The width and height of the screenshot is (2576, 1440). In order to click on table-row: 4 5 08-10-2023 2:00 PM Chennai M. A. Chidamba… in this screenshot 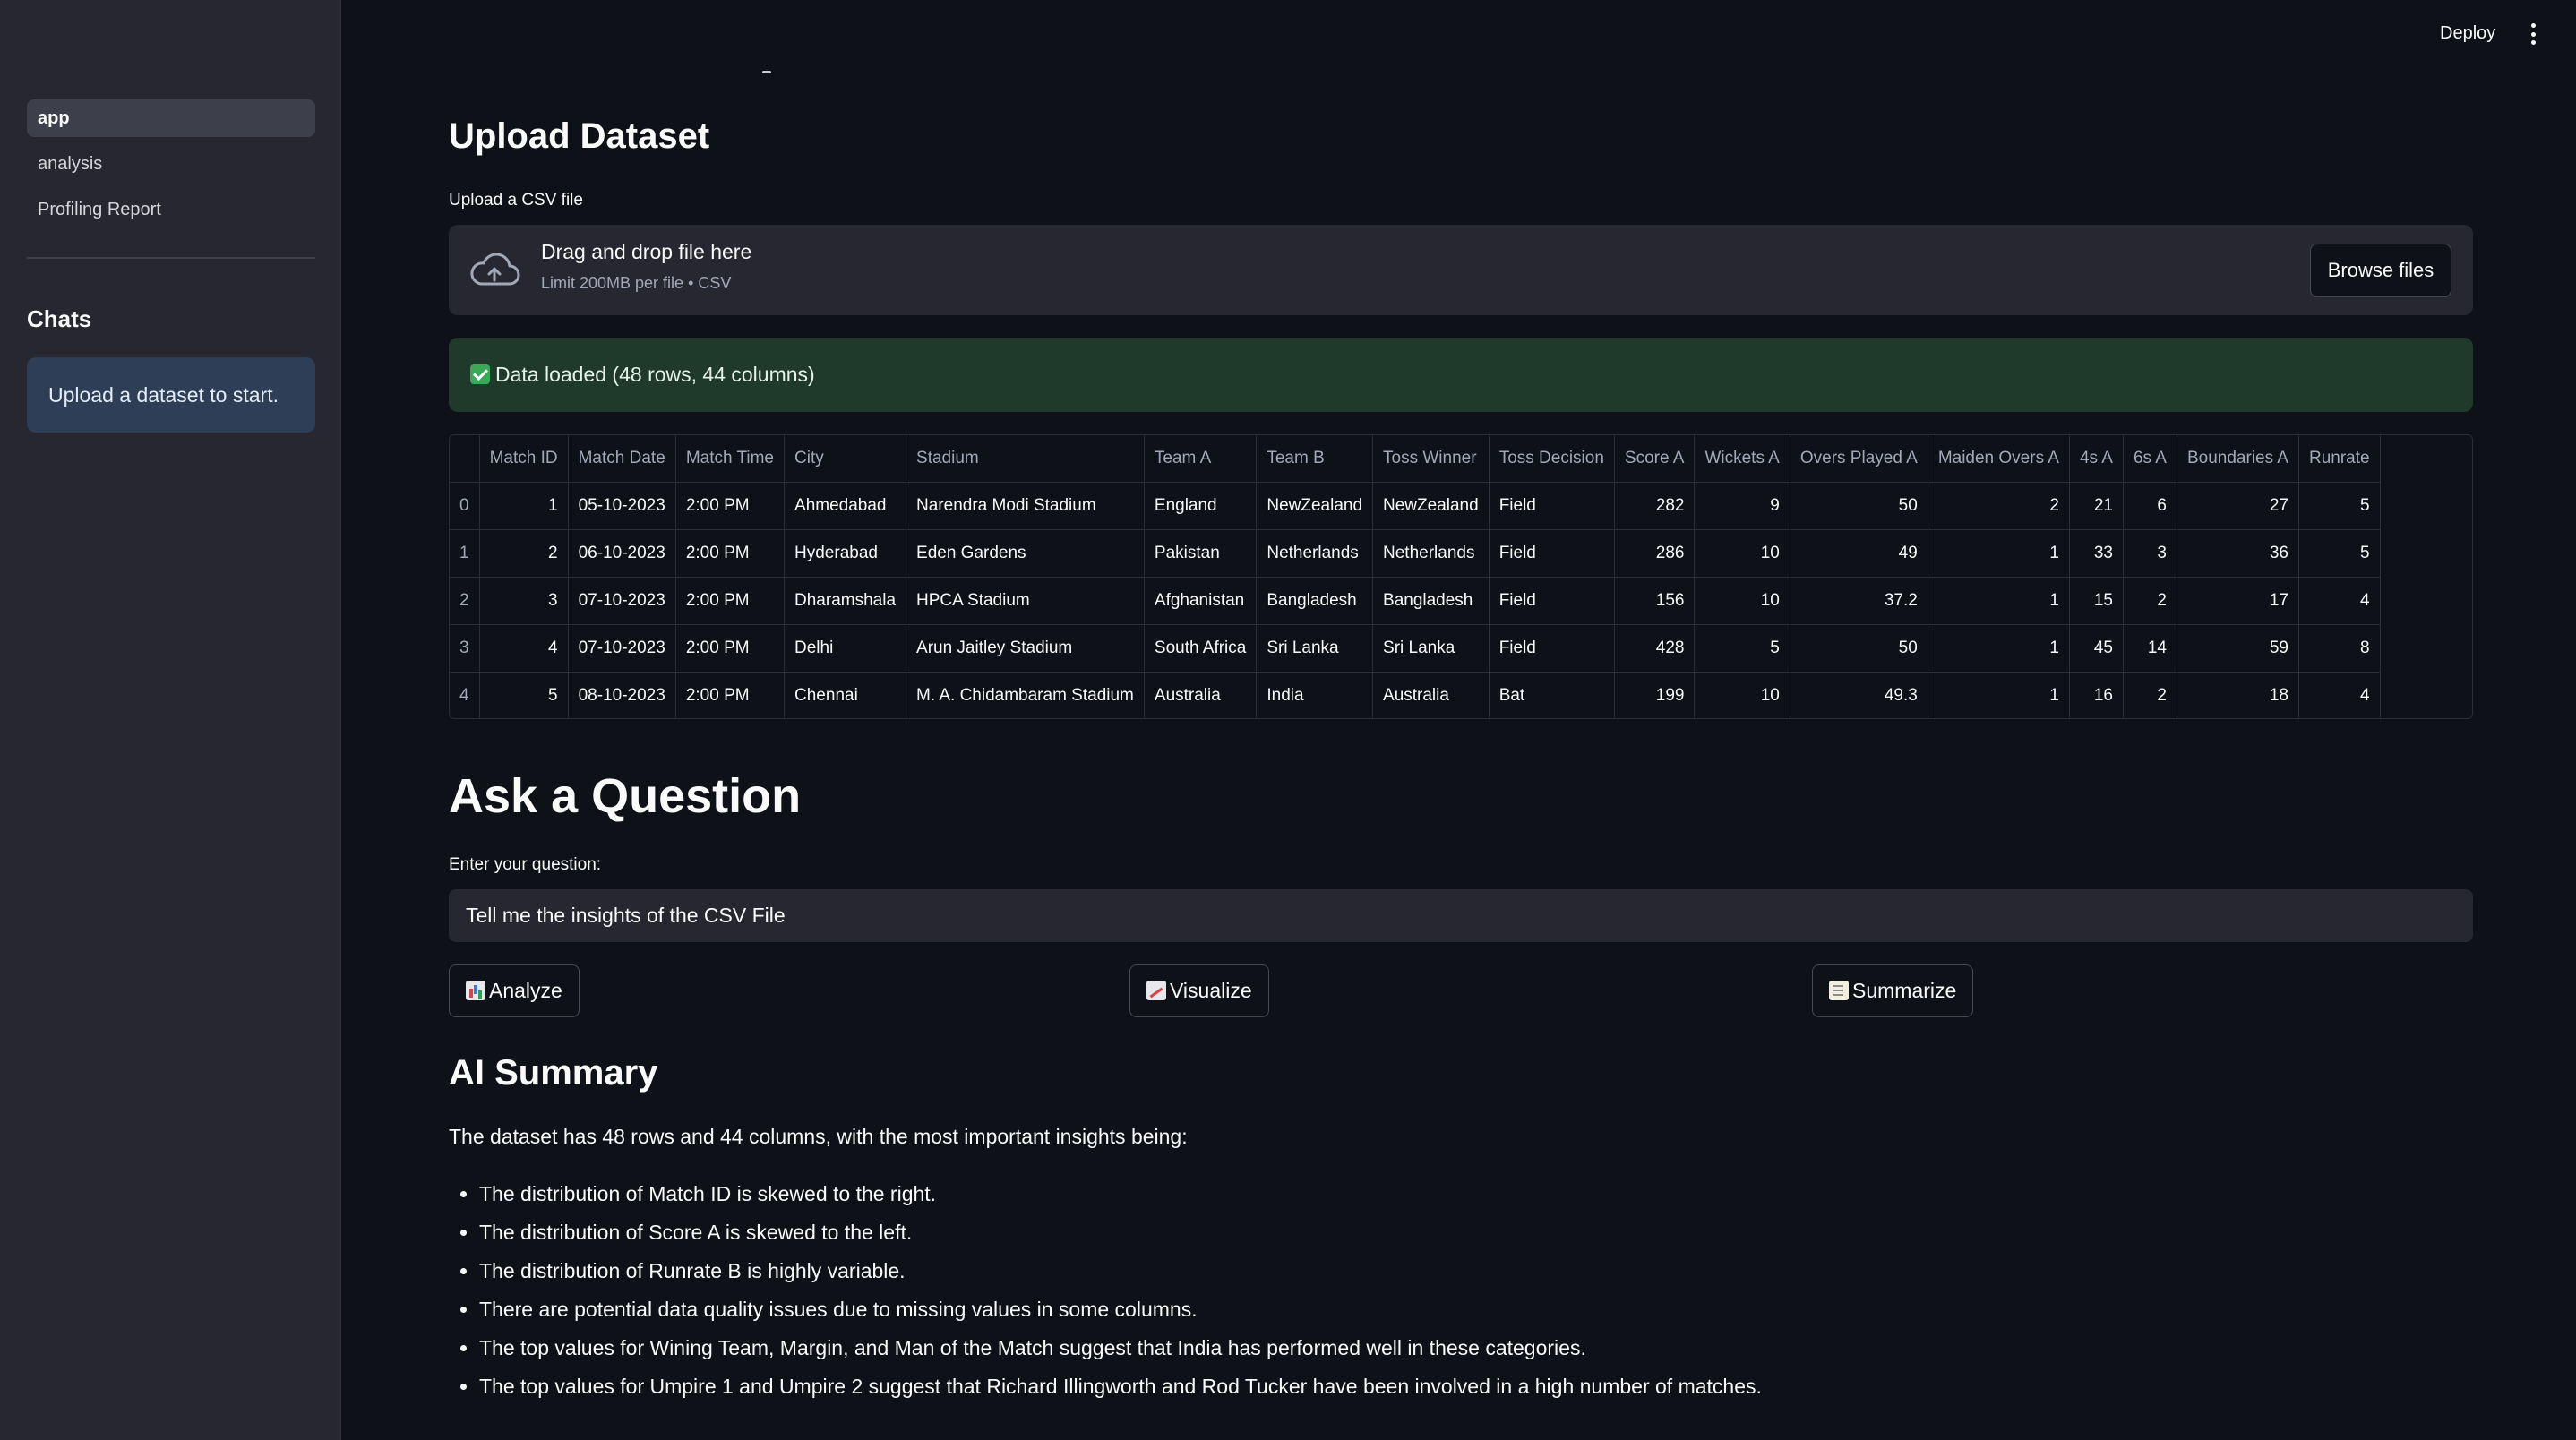, I will do `click(1415, 695)`.